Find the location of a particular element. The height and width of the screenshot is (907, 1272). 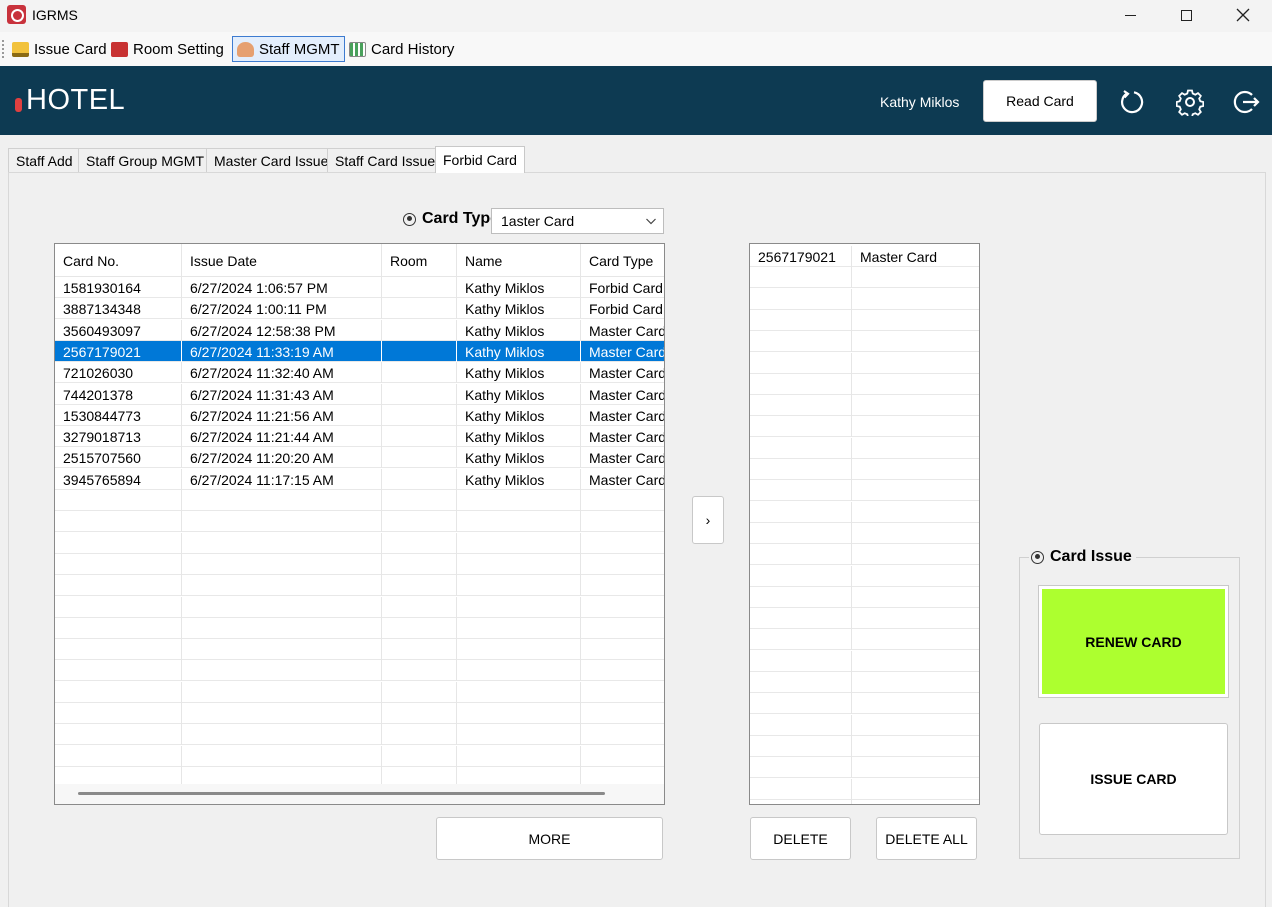

card-type-label-text: Card Type is located at coordinates (461, 218).